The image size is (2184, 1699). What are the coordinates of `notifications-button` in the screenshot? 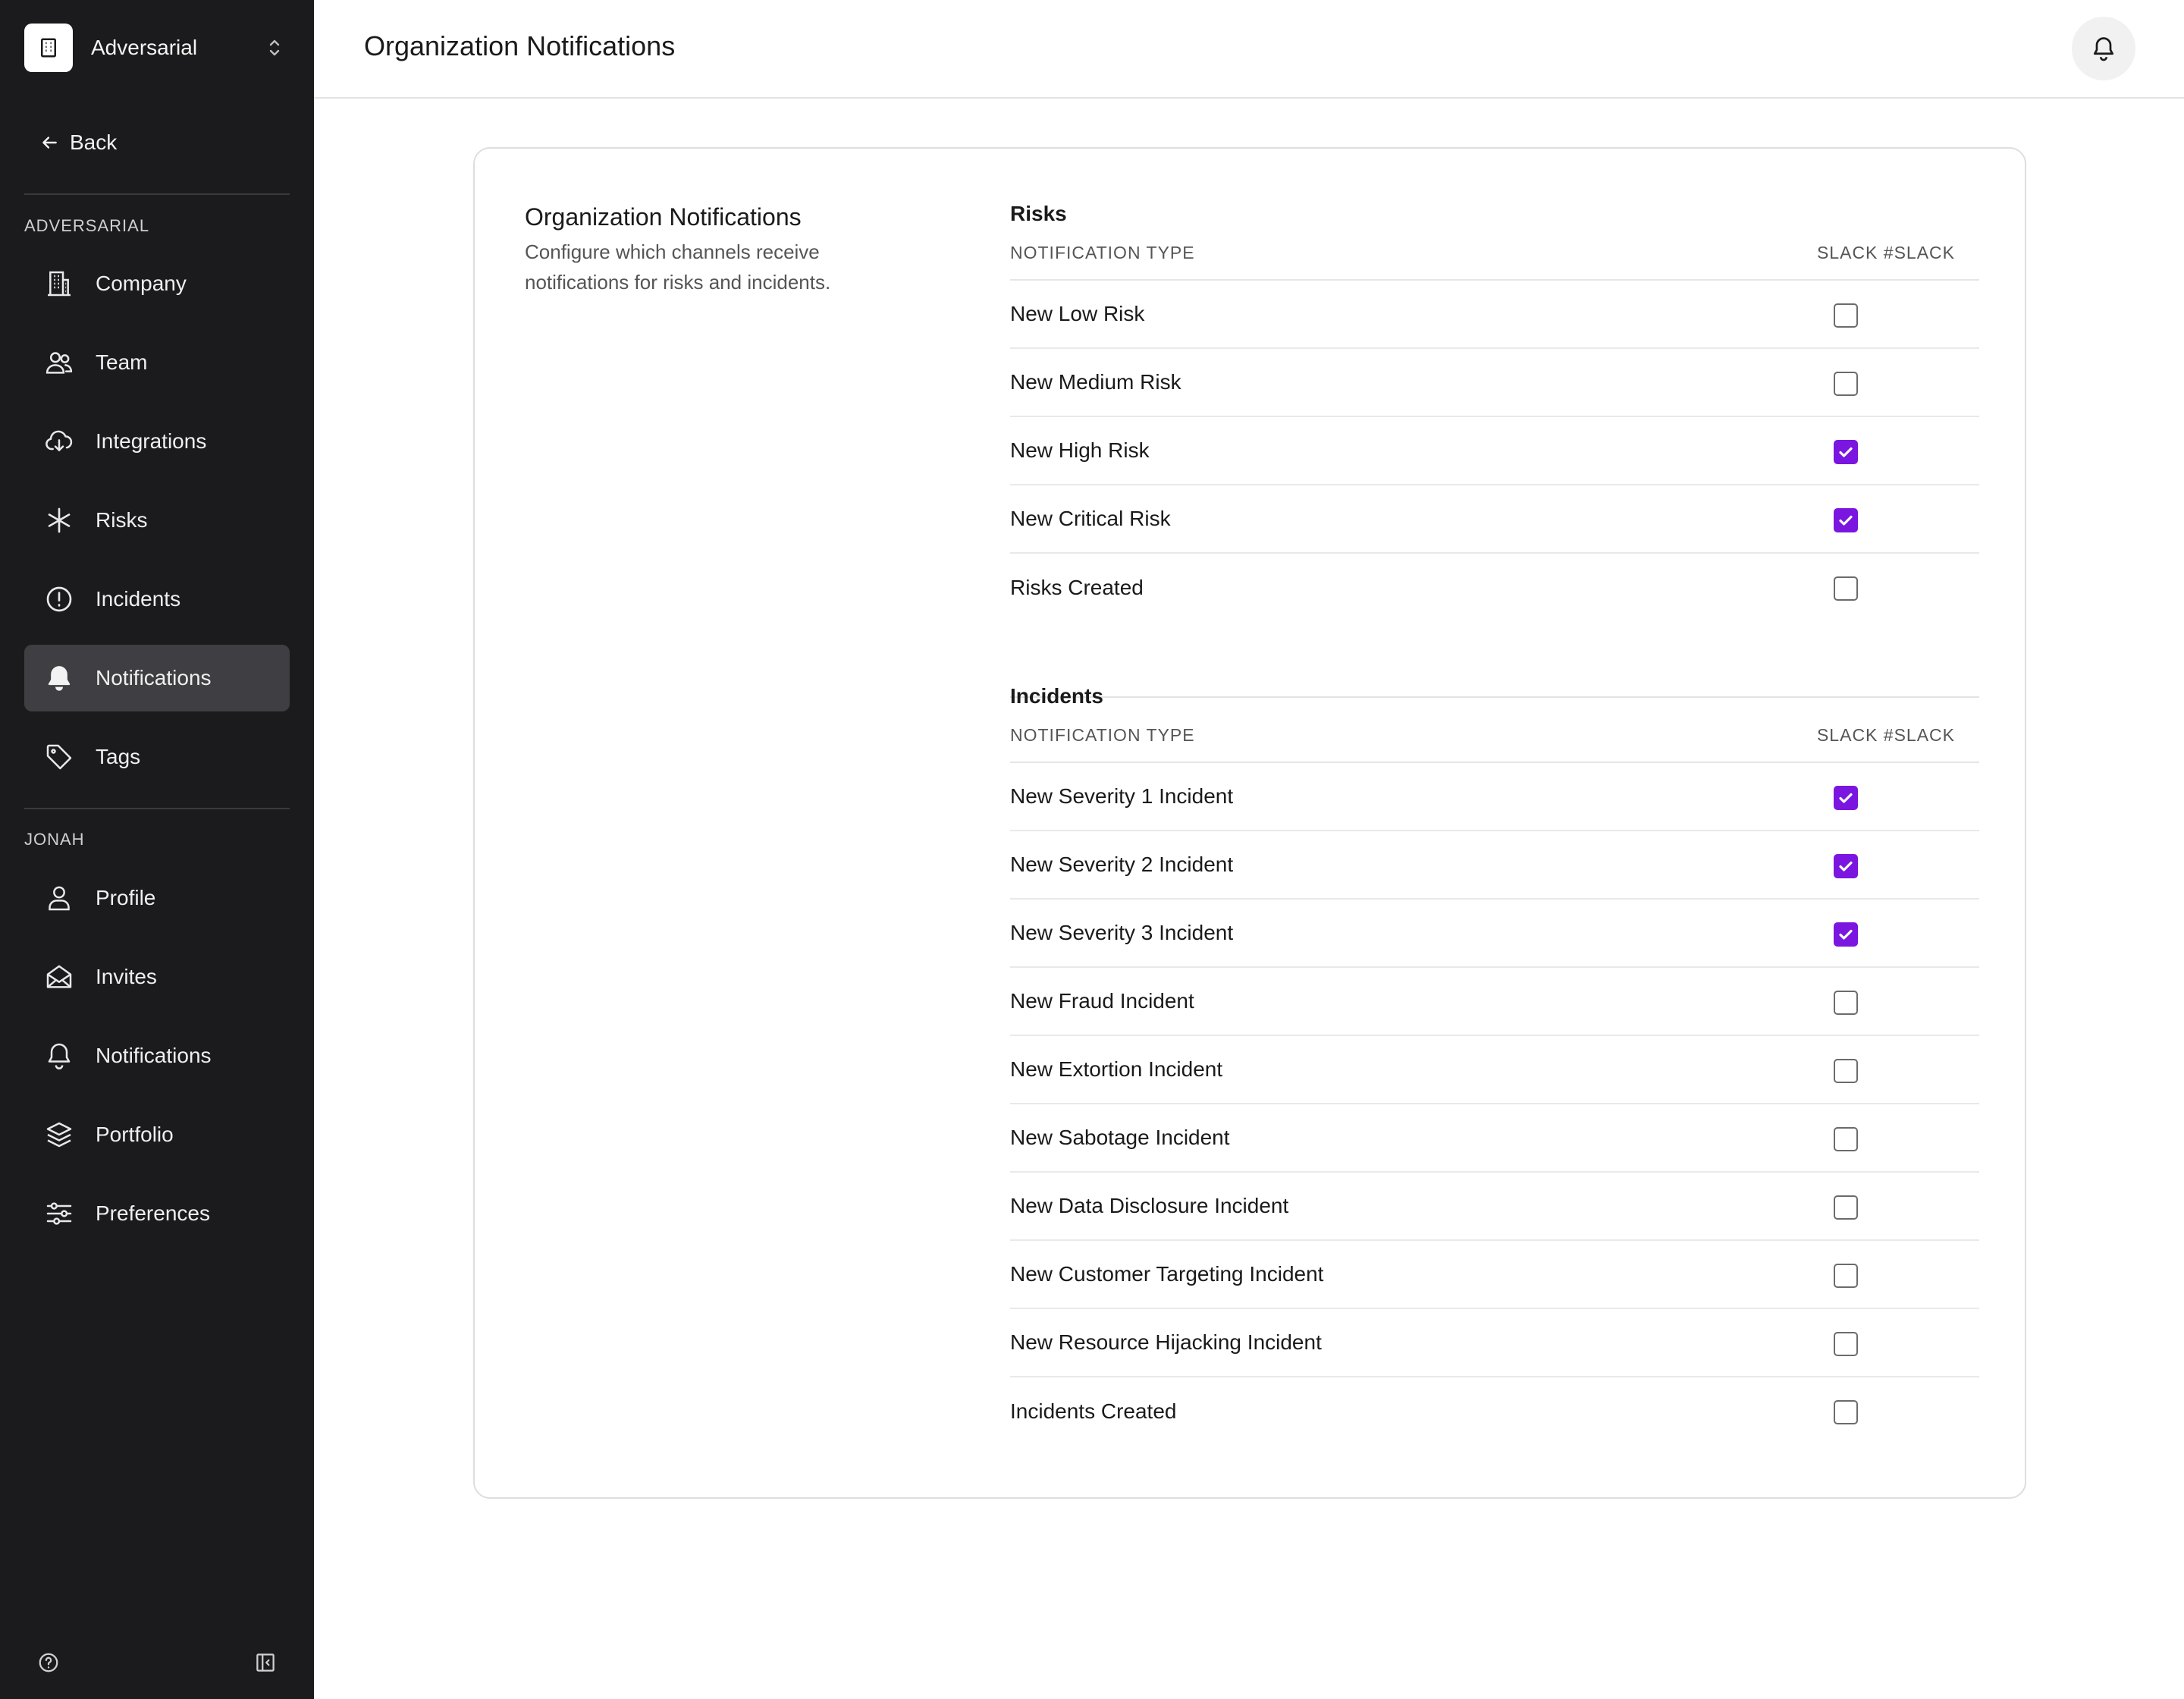 It's located at (2103, 48).